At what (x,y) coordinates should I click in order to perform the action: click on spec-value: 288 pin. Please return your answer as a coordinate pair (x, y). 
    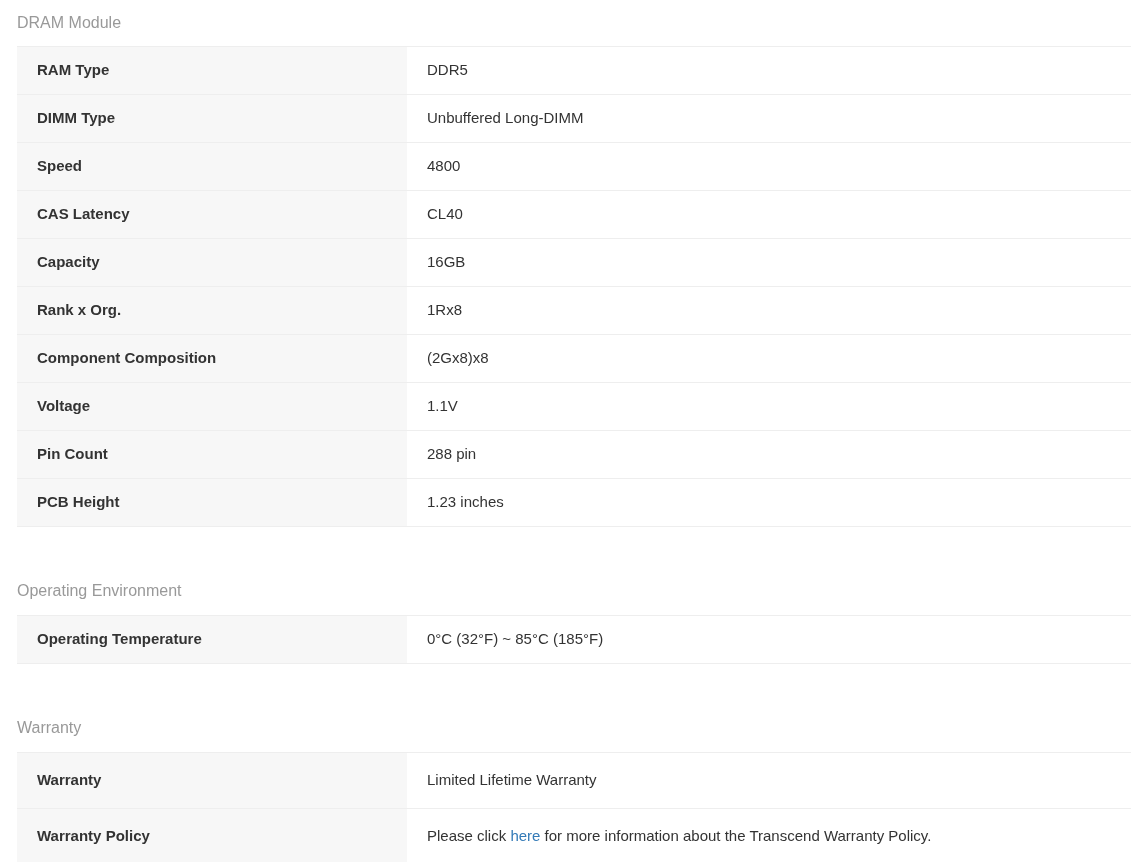
    Looking at the image, I should click on (452, 454).